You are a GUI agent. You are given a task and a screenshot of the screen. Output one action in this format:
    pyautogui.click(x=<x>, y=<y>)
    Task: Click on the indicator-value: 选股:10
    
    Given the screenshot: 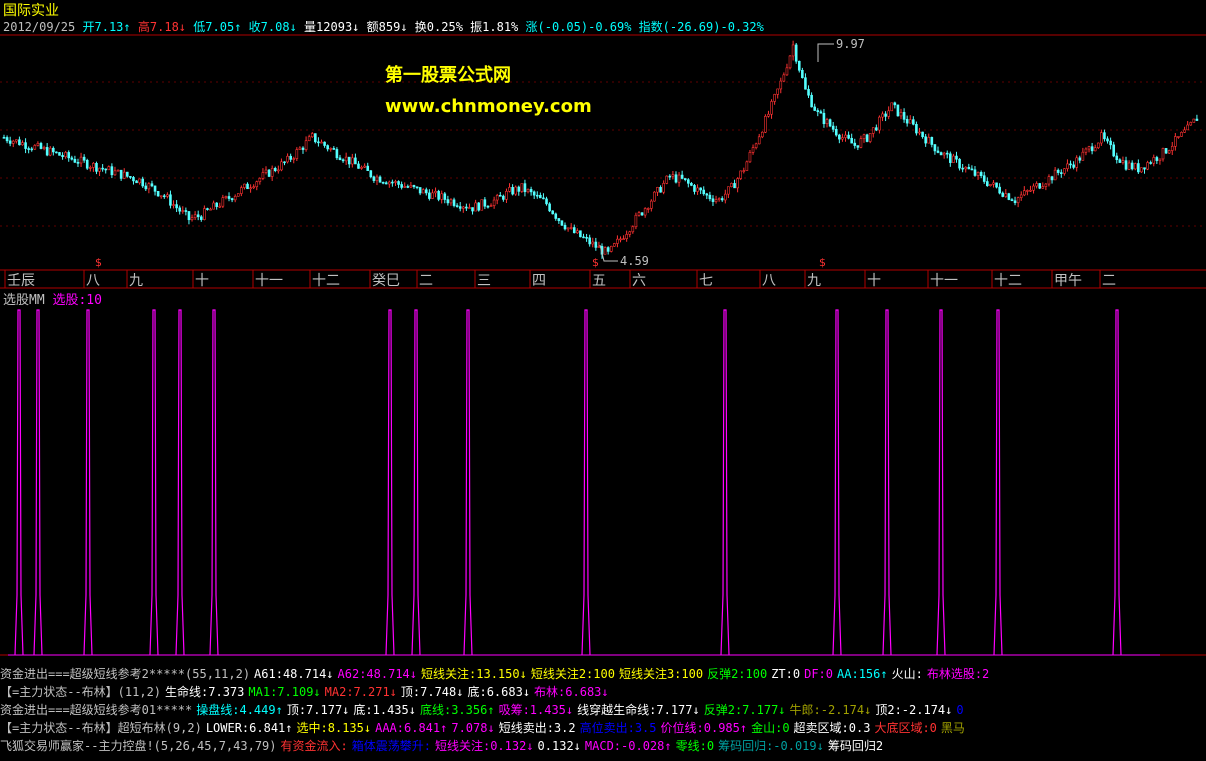 What is the action you would take?
    pyautogui.click(x=77, y=300)
    